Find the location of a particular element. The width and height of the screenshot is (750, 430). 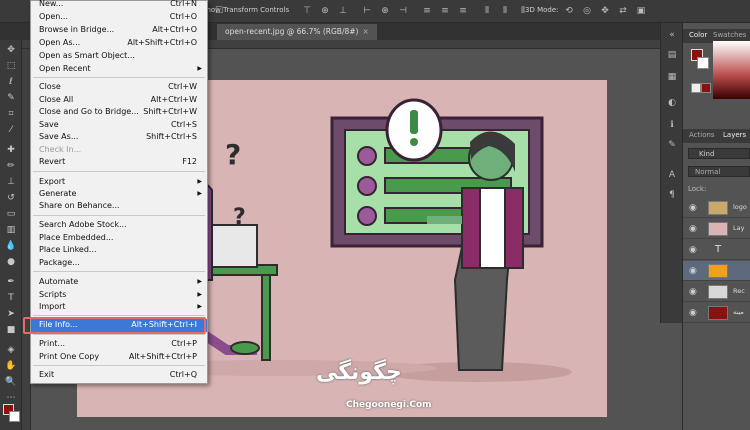

eyedropper-tool-icon: ⁄ is located at coordinates (11, 130).